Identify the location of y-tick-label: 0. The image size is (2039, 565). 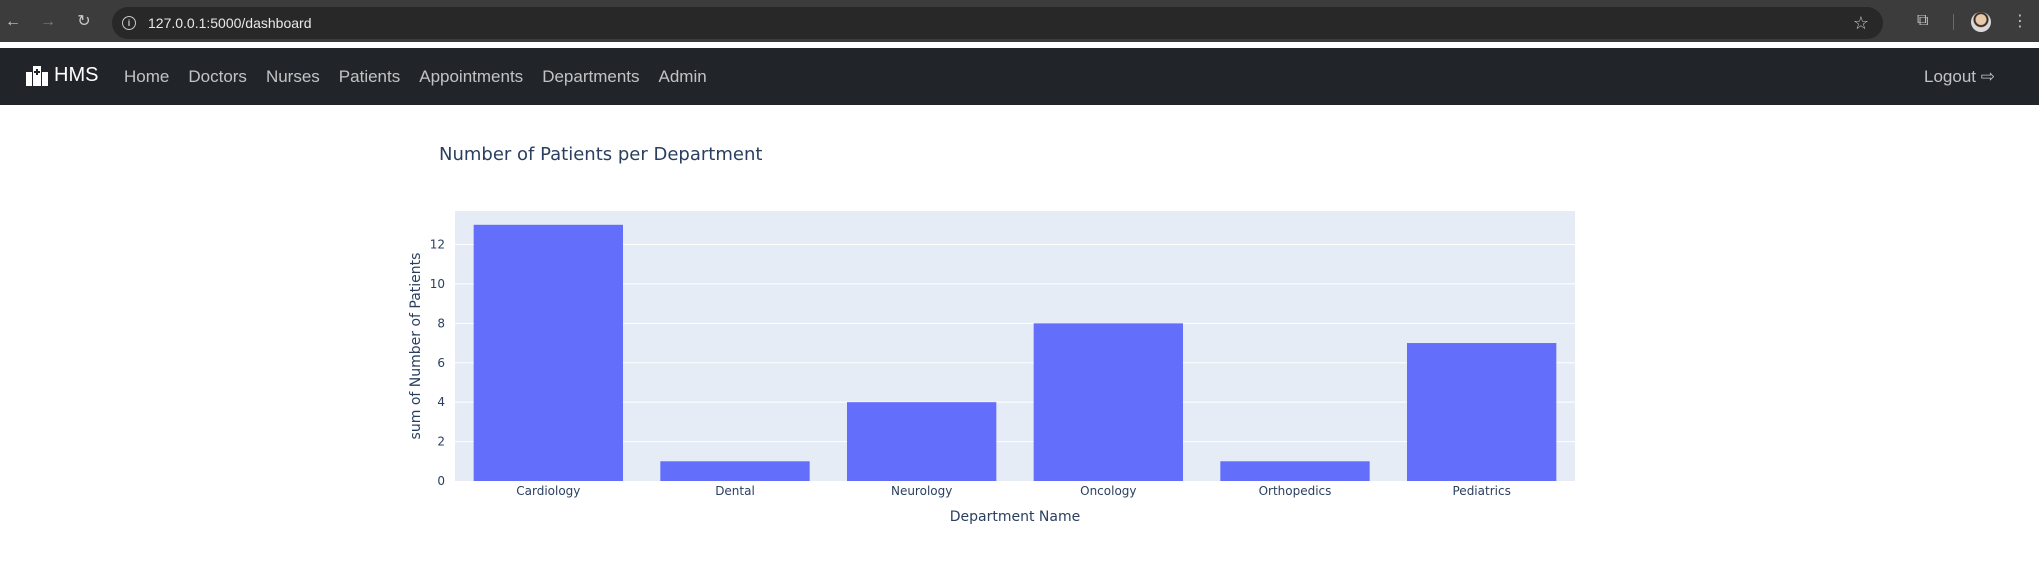
(441, 481).